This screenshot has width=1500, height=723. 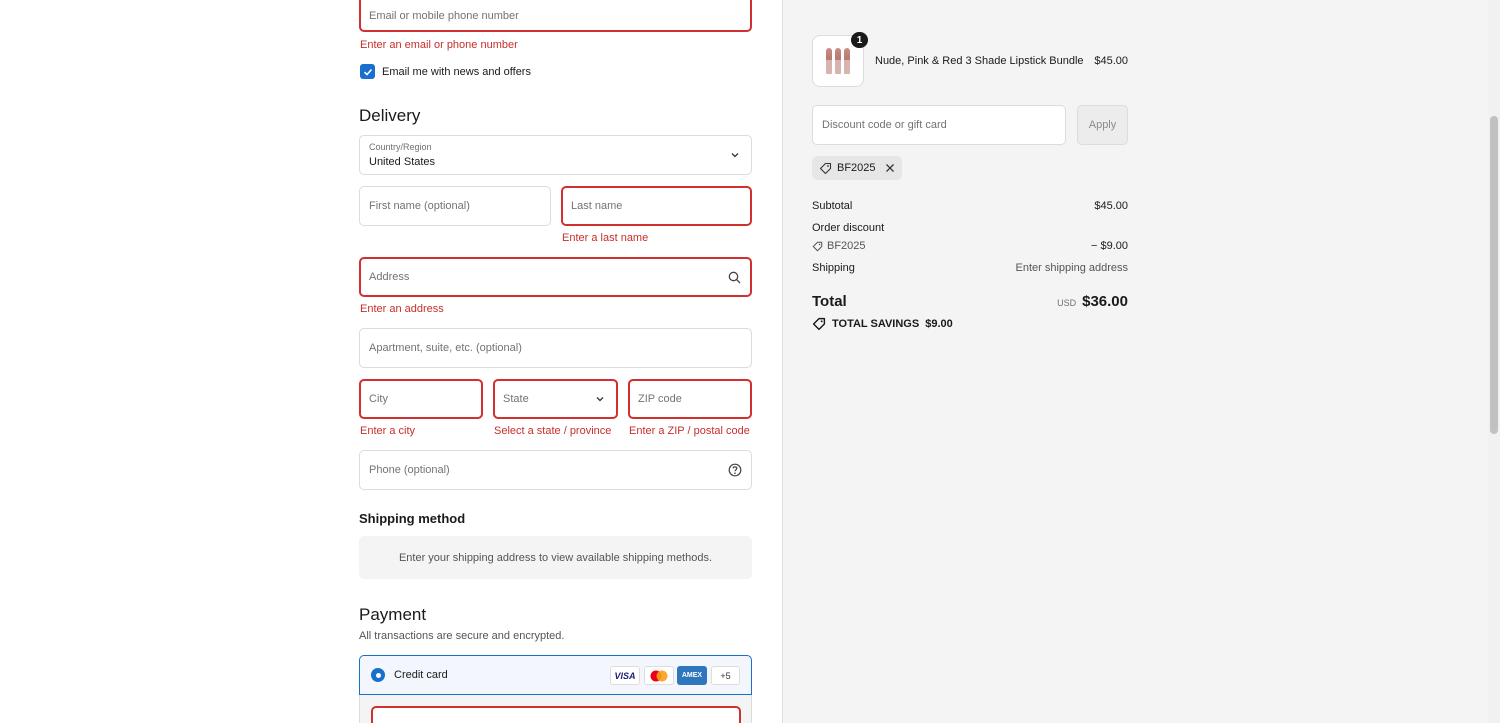 I want to click on city-error: Enter a city, so click(x=388, y=431).